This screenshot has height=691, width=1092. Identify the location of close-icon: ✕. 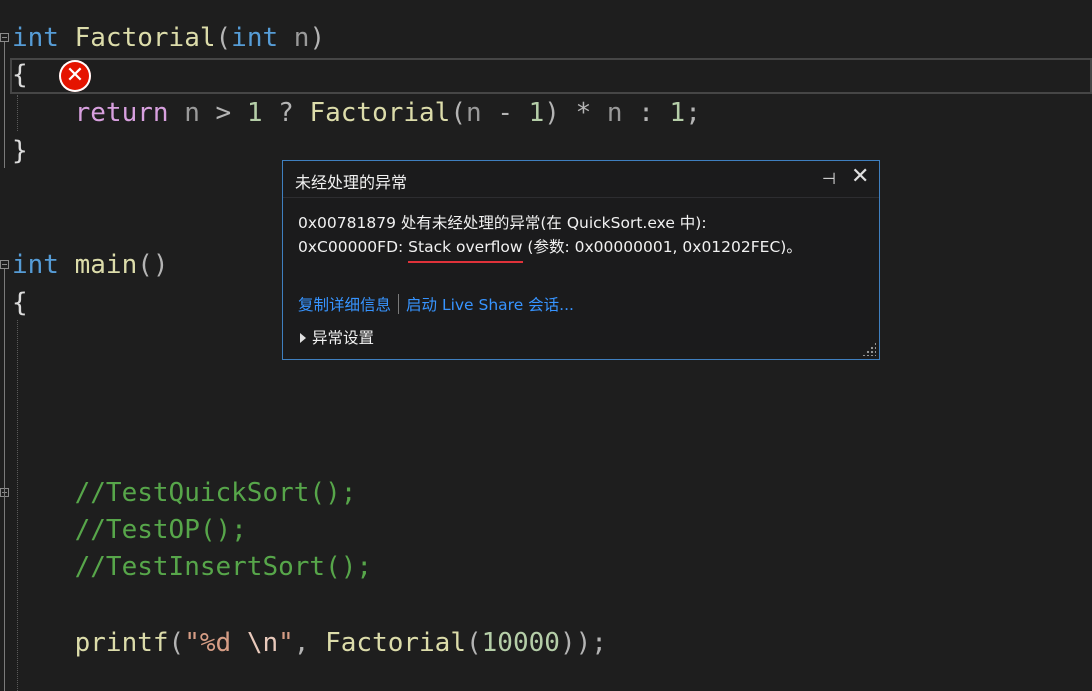
(860, 177).